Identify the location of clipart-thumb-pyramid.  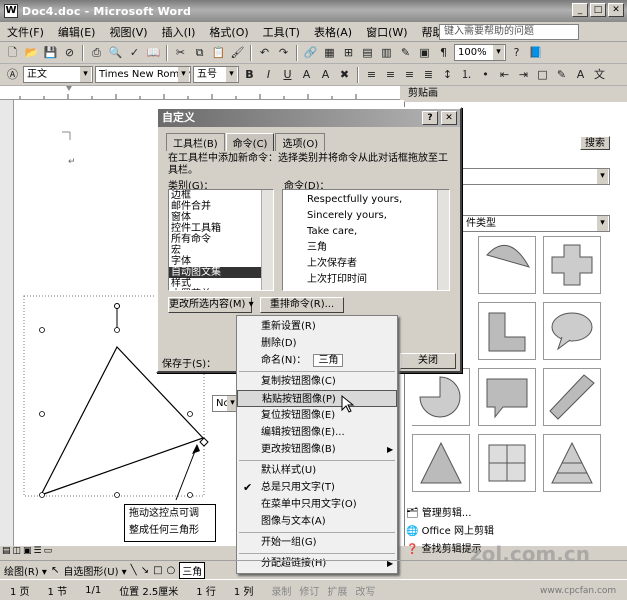
(572, 463).